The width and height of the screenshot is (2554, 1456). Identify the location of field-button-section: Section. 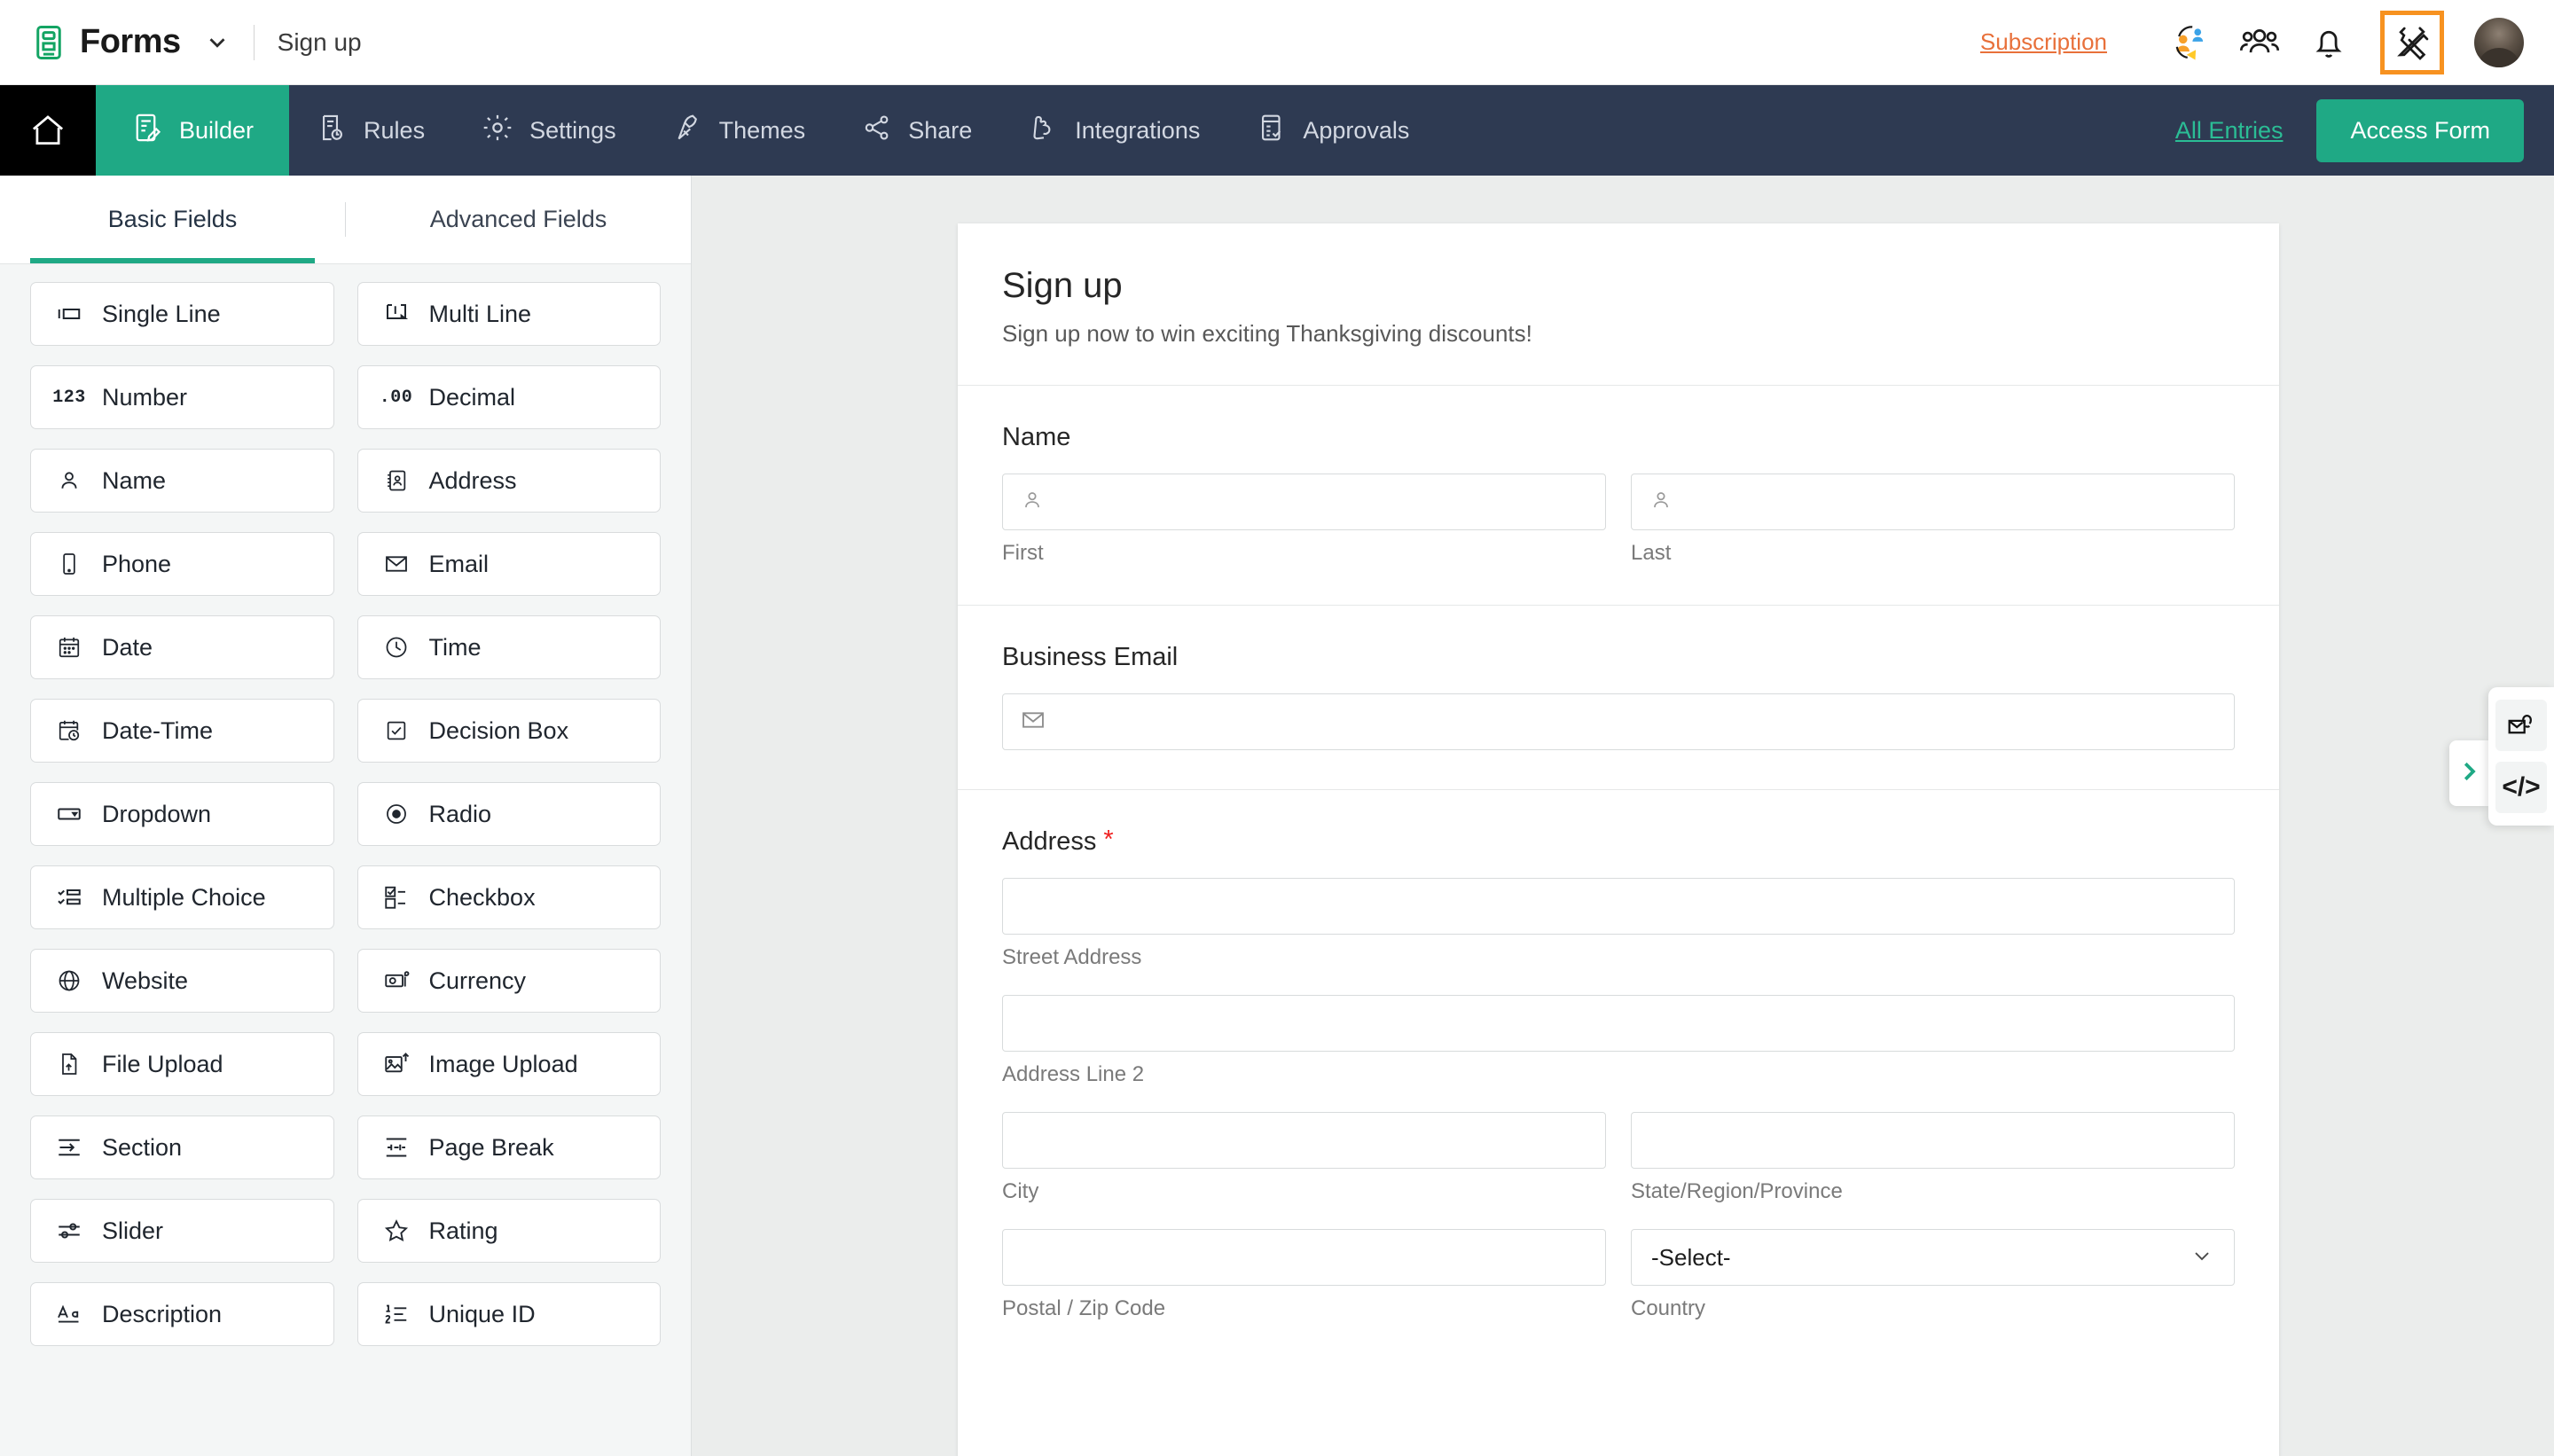
(182, 1147).